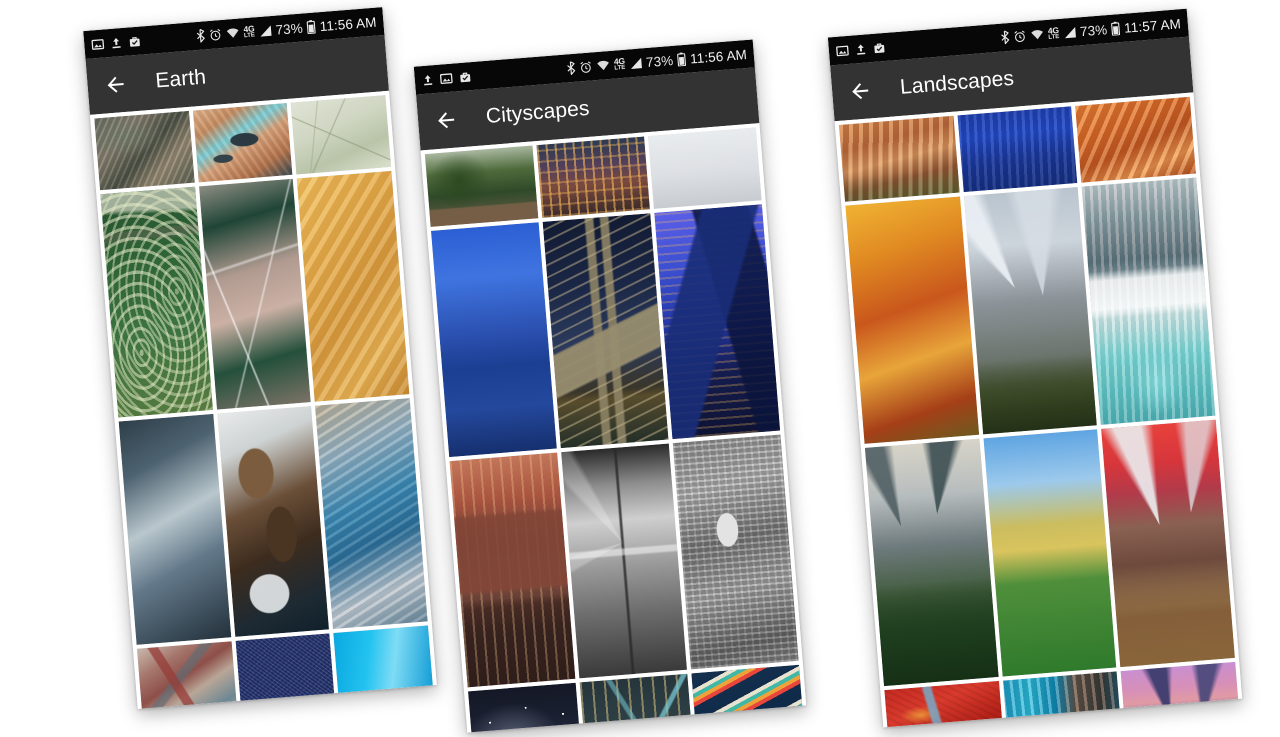 The image size is (1280, 737). Describe the element at coordinates (619, 63) in the screenshot. I see `lte-icon: 4G LTE` at that location.